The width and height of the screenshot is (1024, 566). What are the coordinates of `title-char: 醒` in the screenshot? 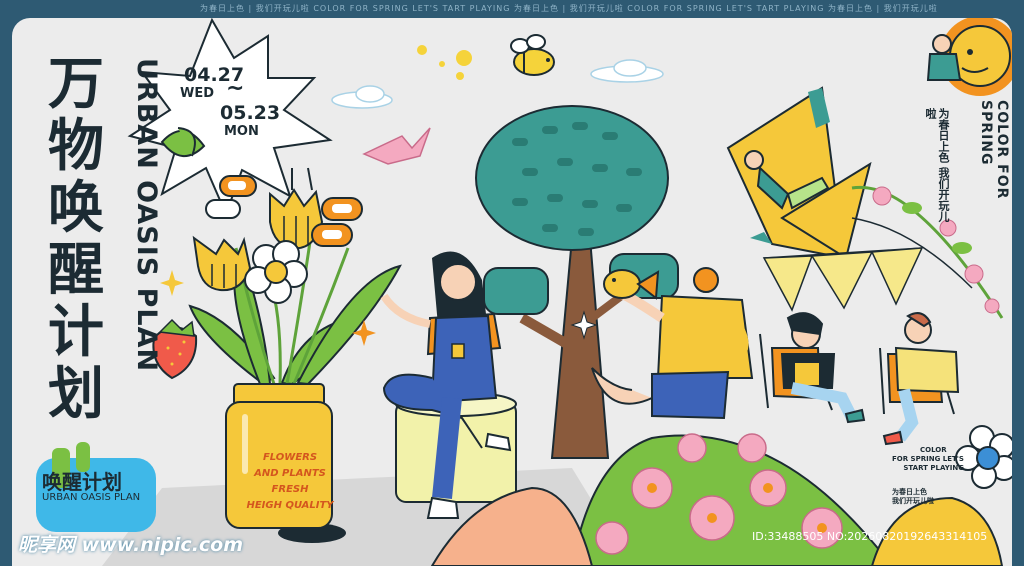 It's located at (76, 270).